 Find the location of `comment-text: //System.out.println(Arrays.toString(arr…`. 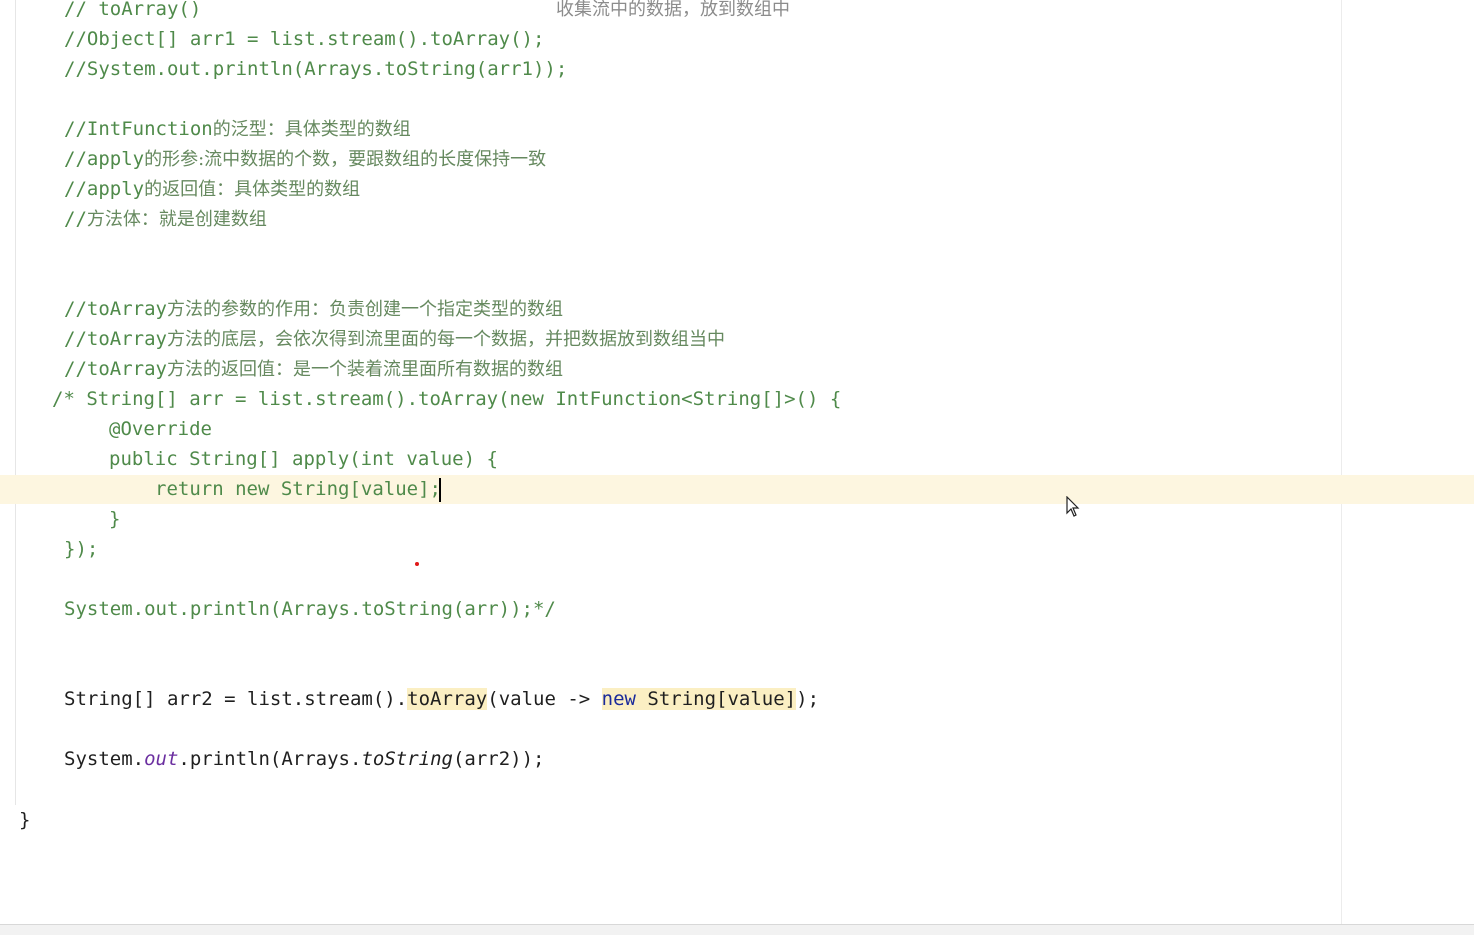

comment-text: //System.out.println(Arrays.toString(arr… is located at coordinates (316, 69).